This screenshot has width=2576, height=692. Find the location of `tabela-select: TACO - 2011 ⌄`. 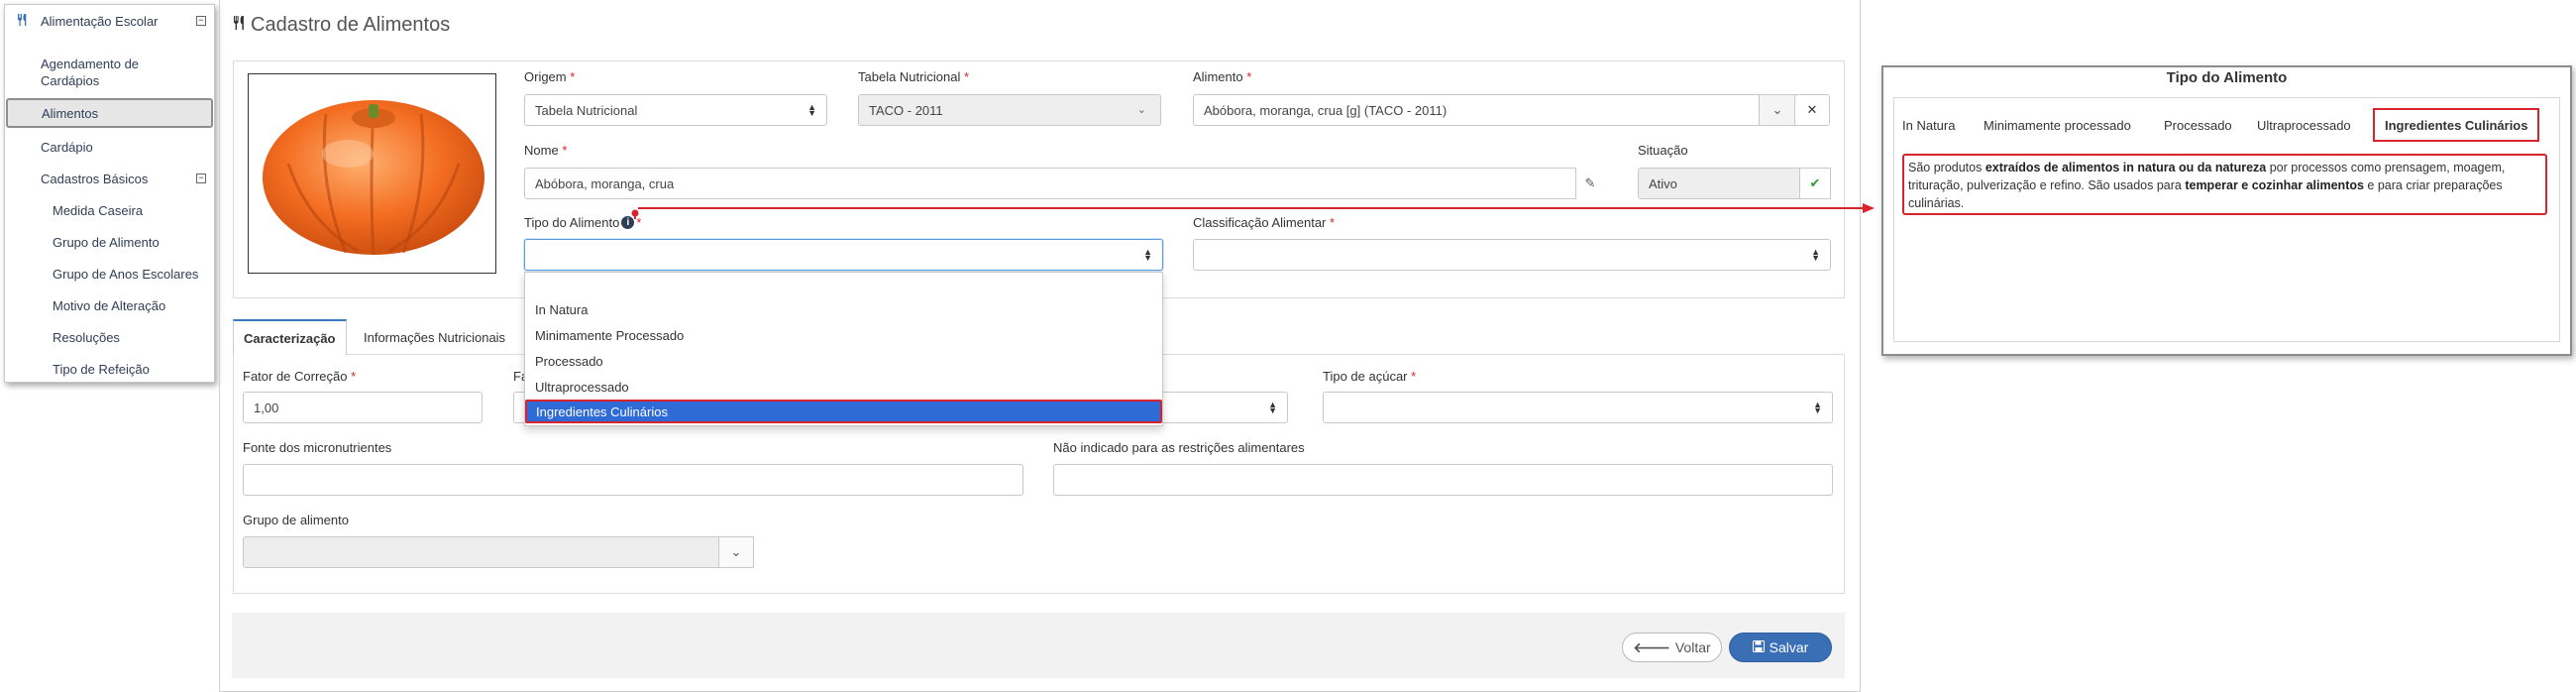

tabela-select: TACO - 2011 ⌄ is located at coordinates (1010, 110).